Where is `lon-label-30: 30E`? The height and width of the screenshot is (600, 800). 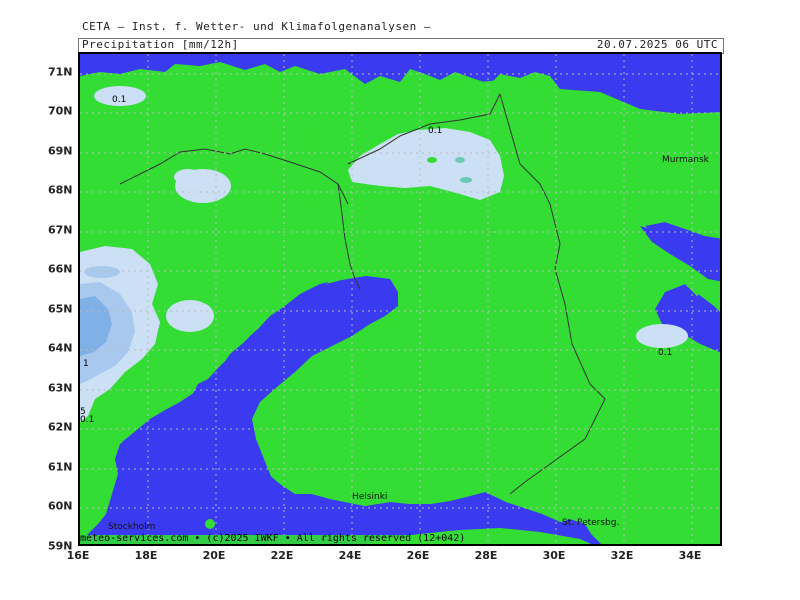
lon-label-30: 30E is located at coordinates (554, 555).